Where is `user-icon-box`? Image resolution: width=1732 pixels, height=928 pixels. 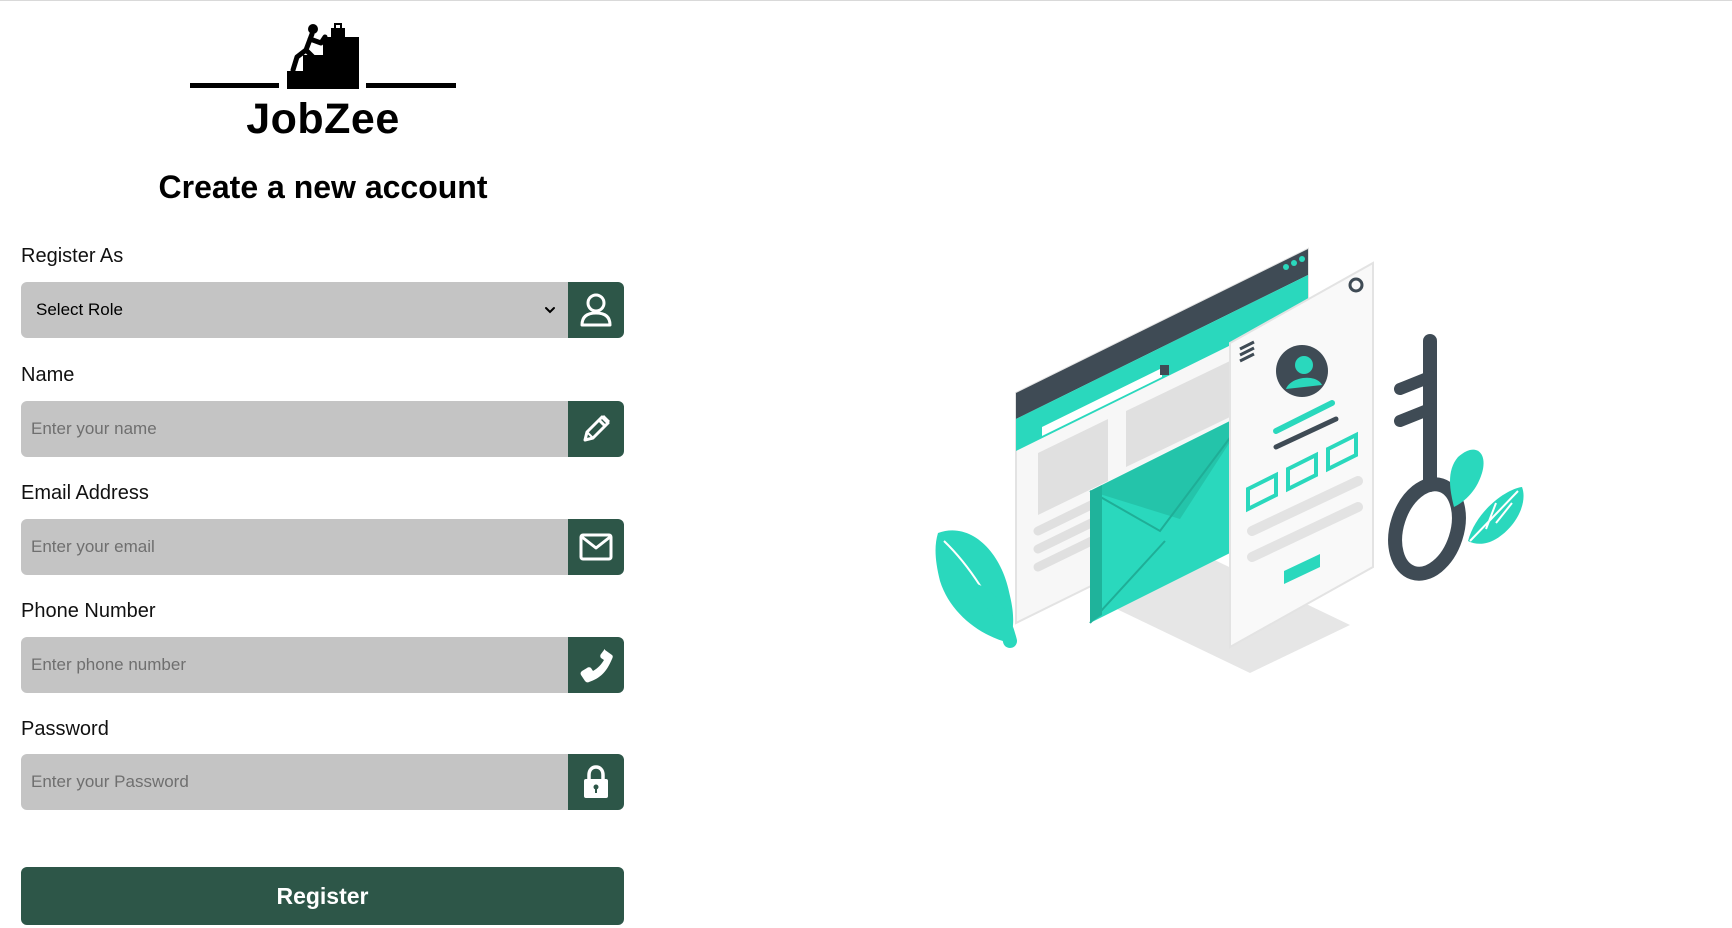 user-icon-box is located at coordinates (596, 310).